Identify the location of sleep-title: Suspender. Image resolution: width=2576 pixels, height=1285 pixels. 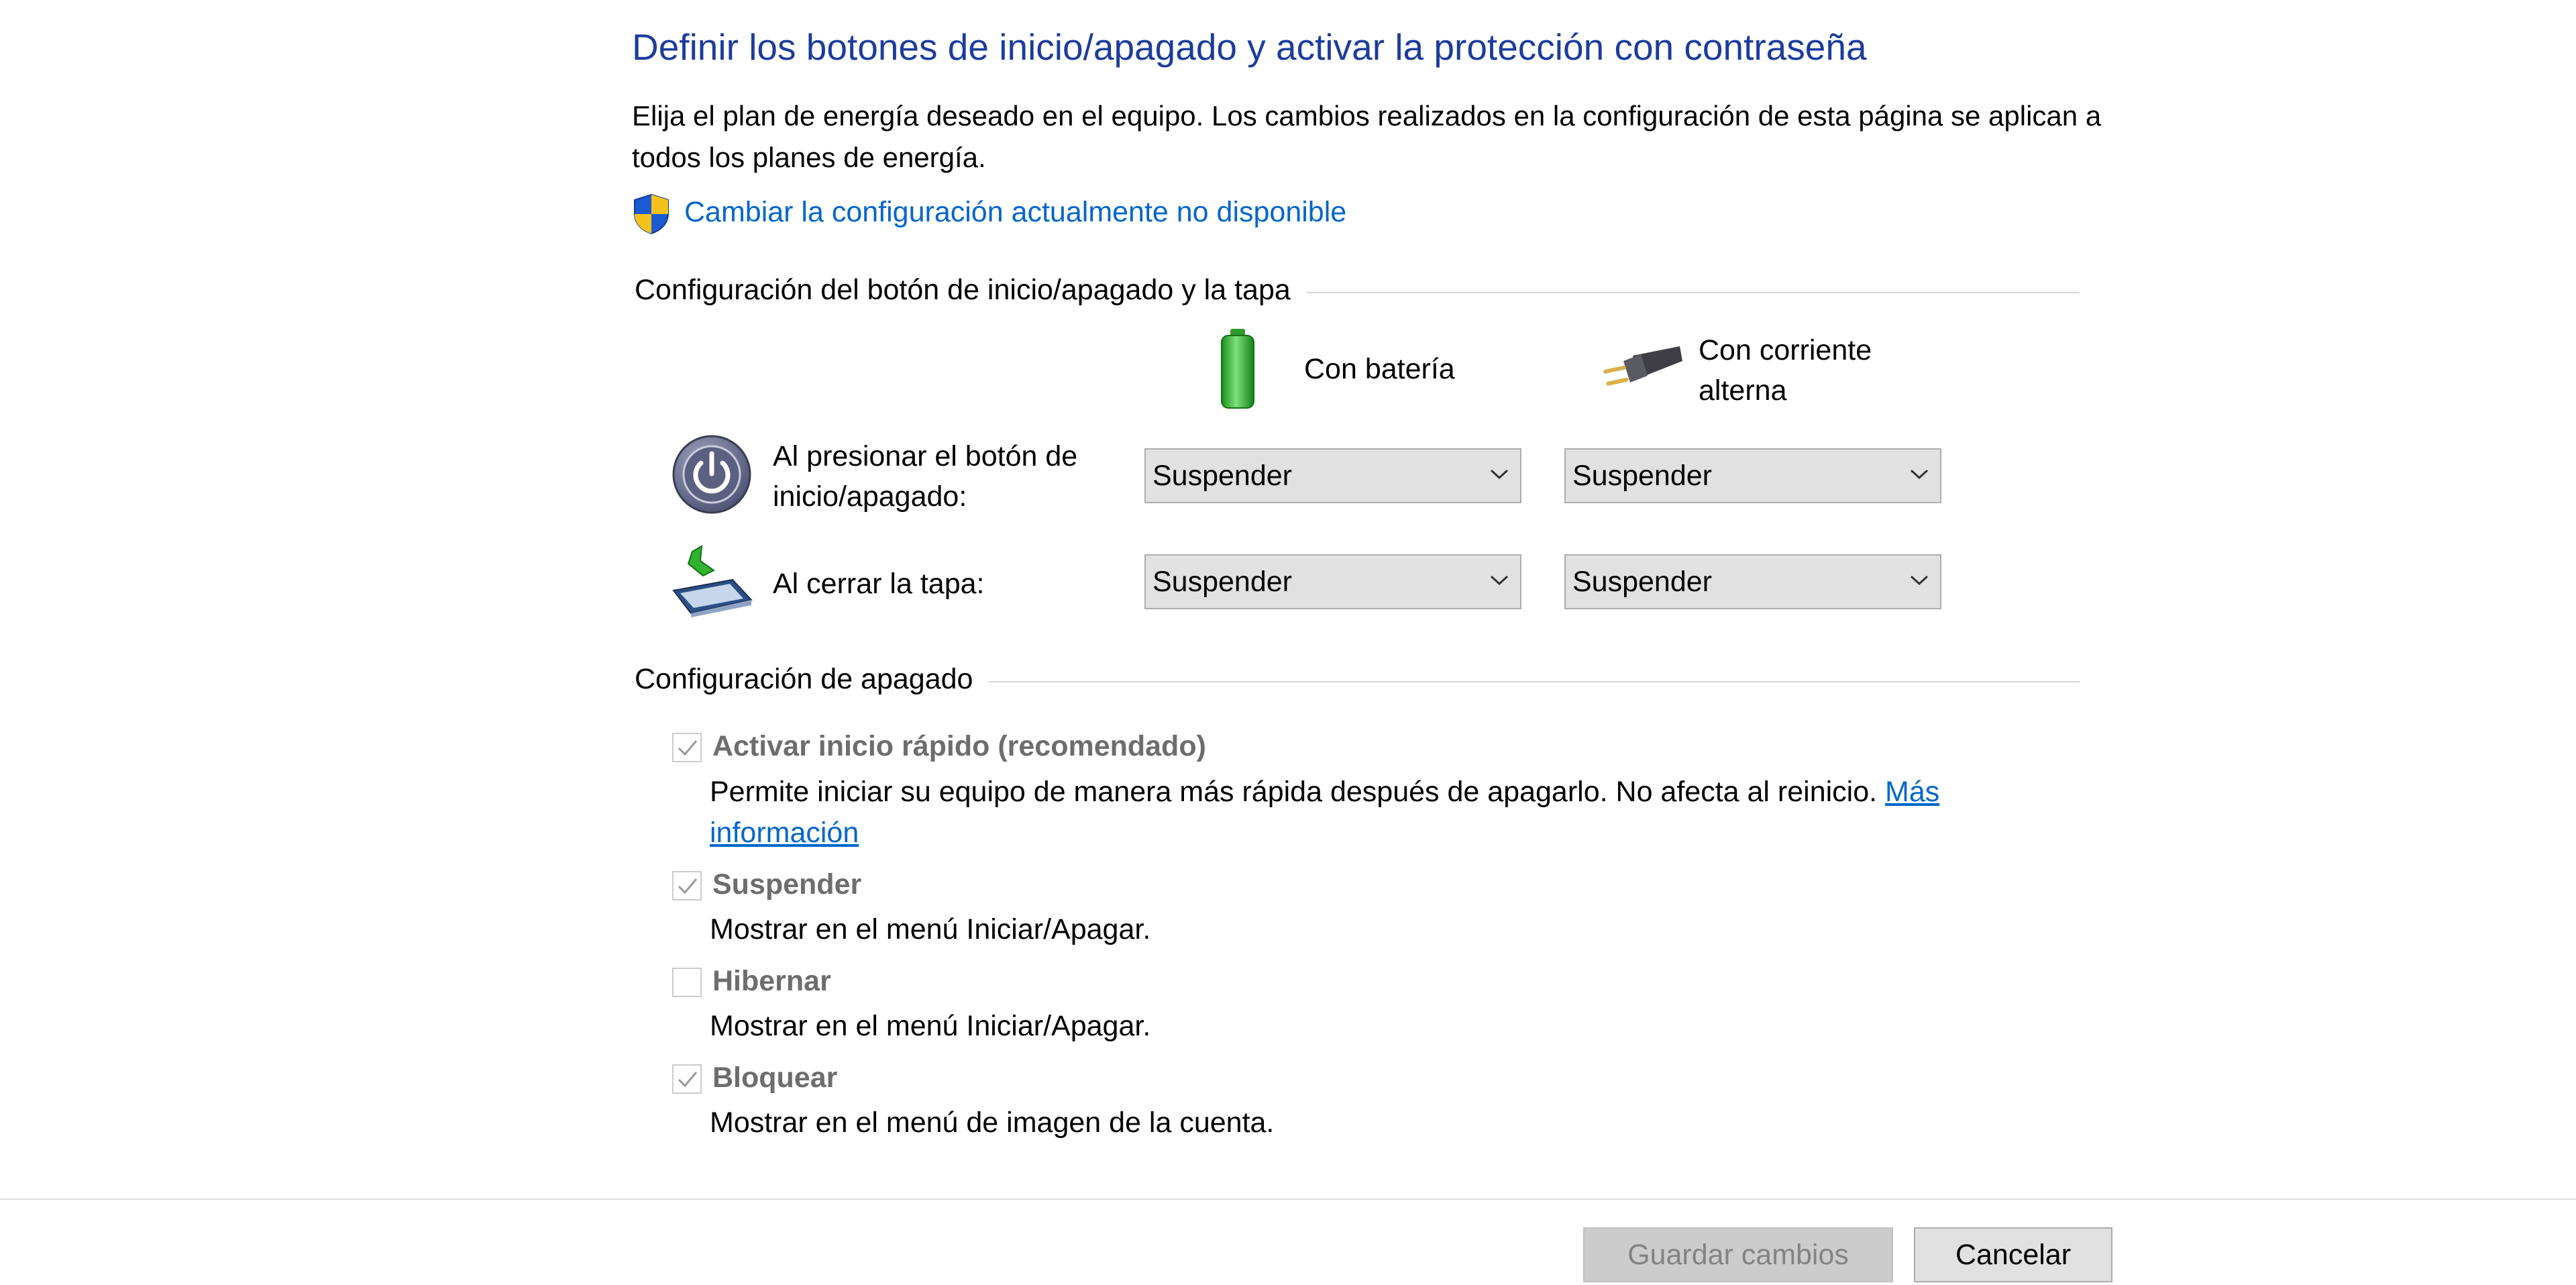
(787, 885).